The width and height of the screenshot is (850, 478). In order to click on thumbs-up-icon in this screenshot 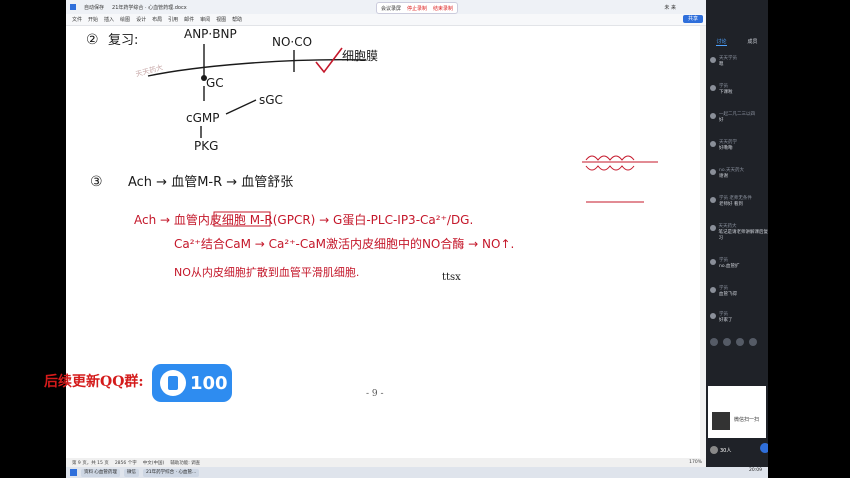, I will do `click(173, 383)`.